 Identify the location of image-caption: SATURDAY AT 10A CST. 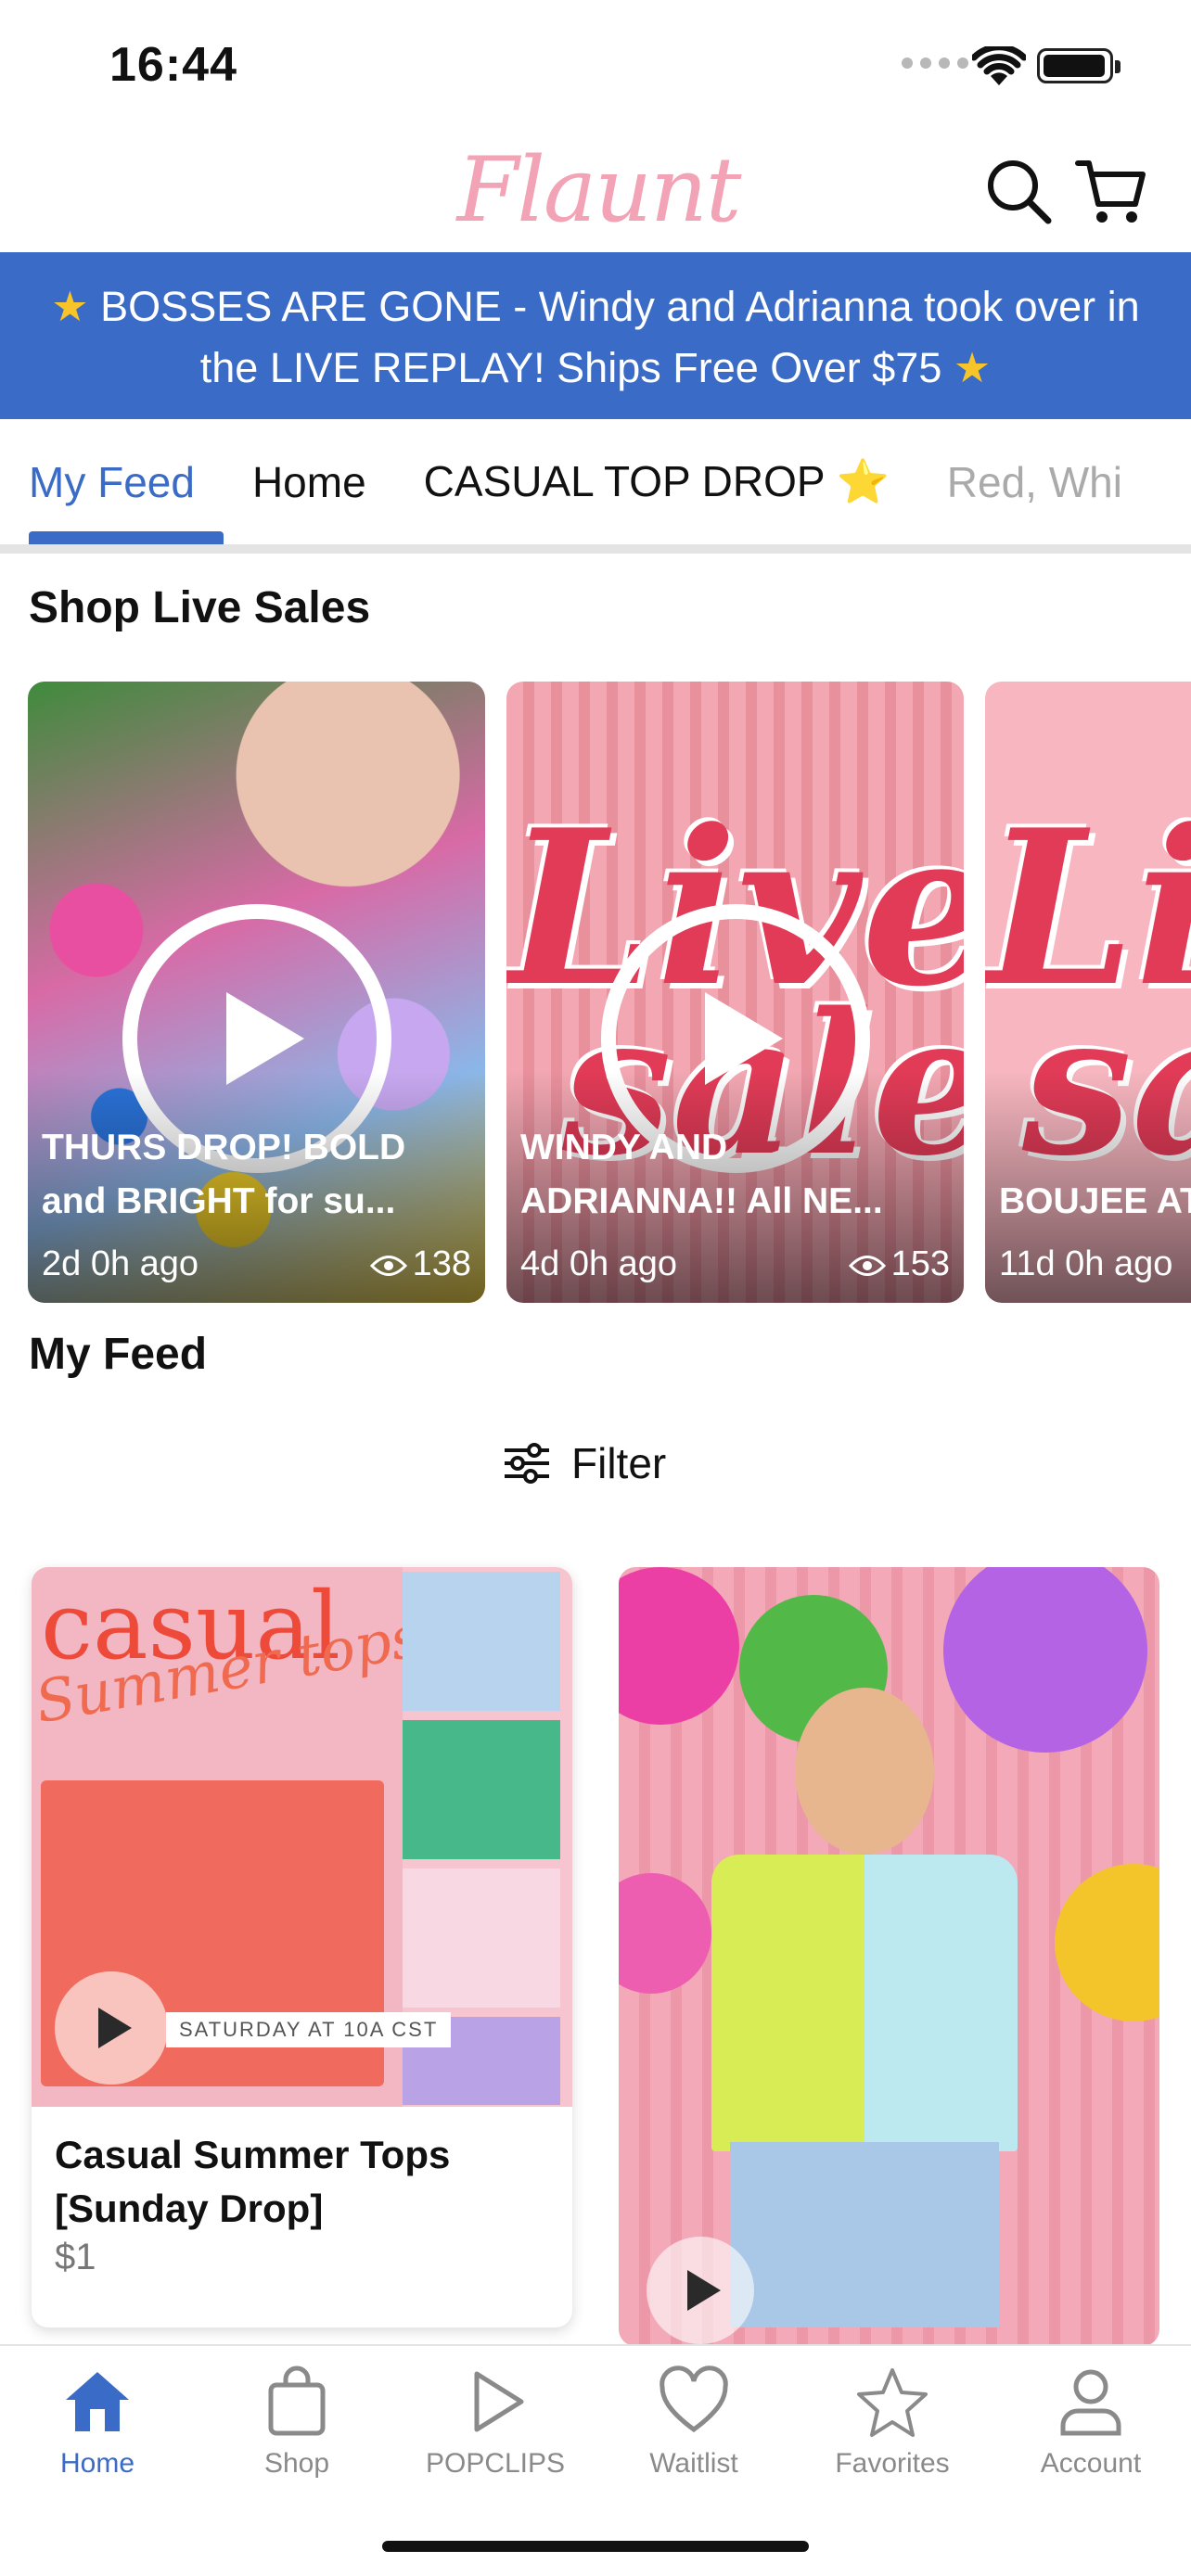
(309, 2030).